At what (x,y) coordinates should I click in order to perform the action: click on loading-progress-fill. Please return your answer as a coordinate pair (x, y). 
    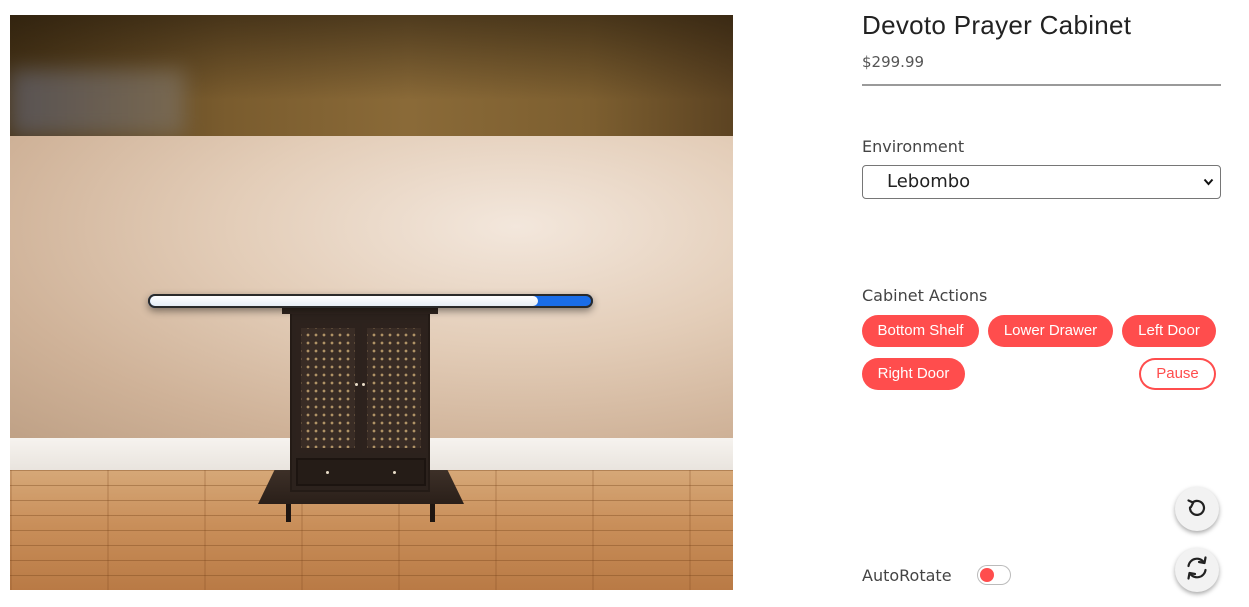
    Looking at the image, I should click on (344, 301).